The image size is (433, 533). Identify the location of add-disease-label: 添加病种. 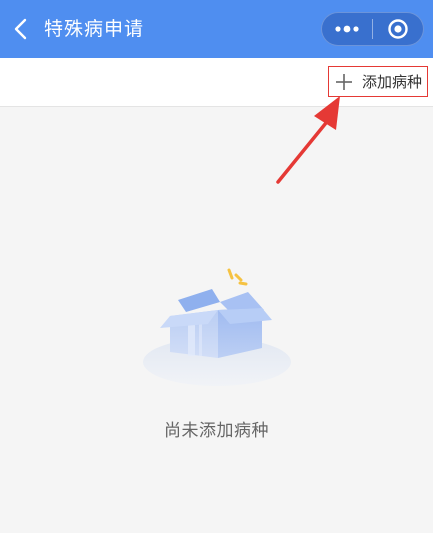
(392, 82).